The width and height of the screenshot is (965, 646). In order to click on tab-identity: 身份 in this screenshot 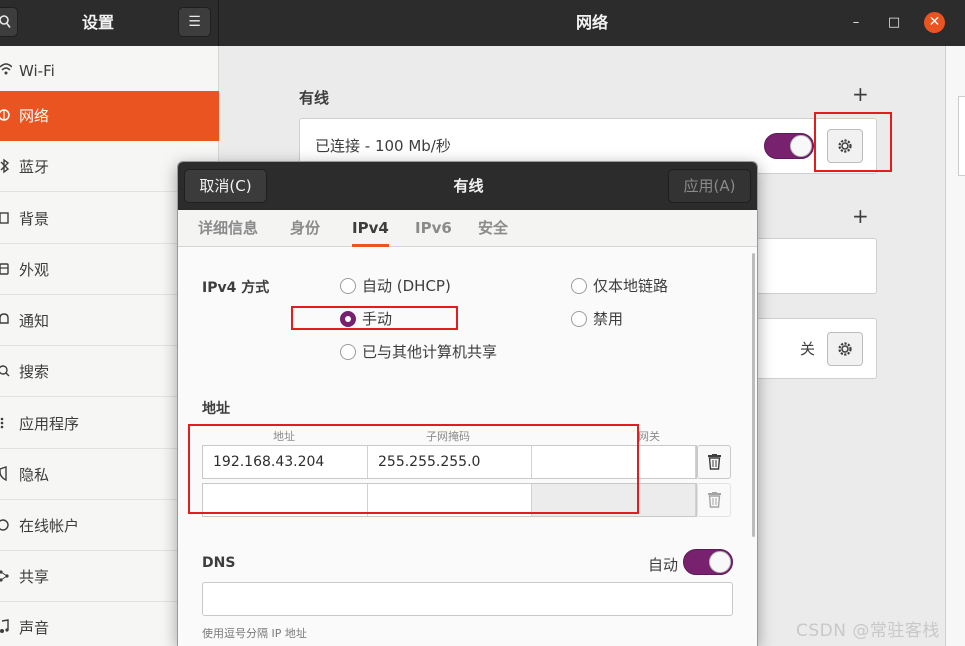, I will do `click(305, 228)`.